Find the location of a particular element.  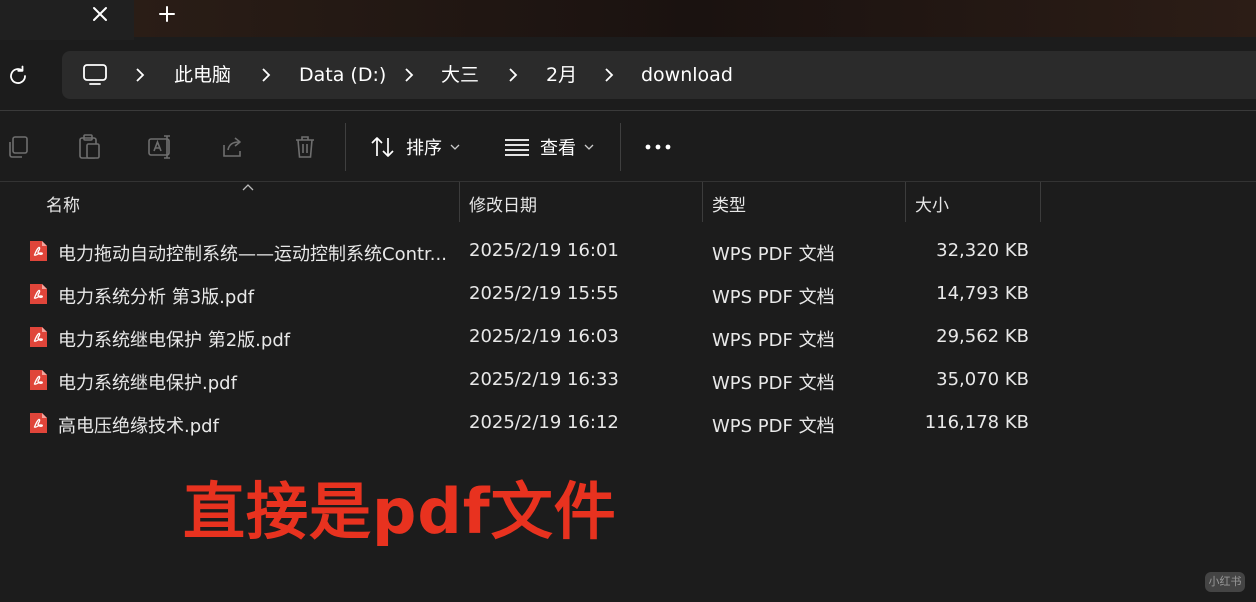

file-name: 电力系统分析 第3版.pdf is located at coordinates (156, 297).